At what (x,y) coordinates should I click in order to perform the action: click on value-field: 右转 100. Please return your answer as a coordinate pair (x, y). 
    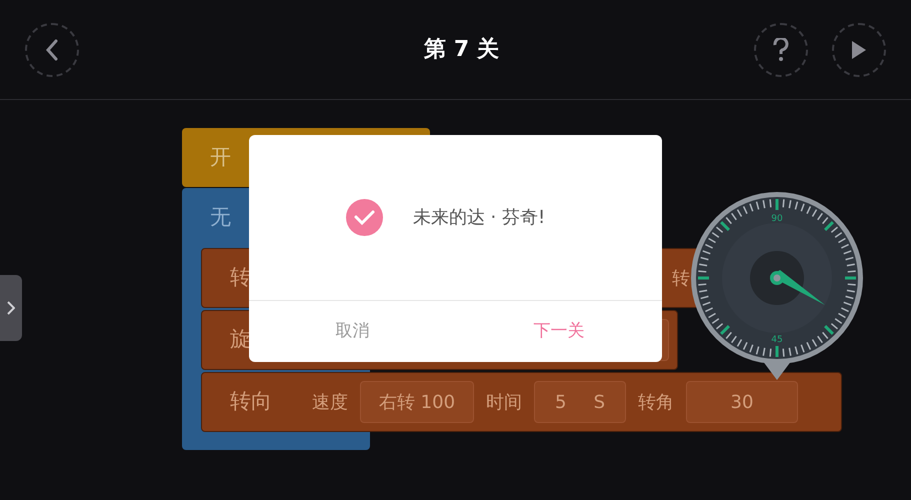
    Looking at the image, I should click on (417, 402).